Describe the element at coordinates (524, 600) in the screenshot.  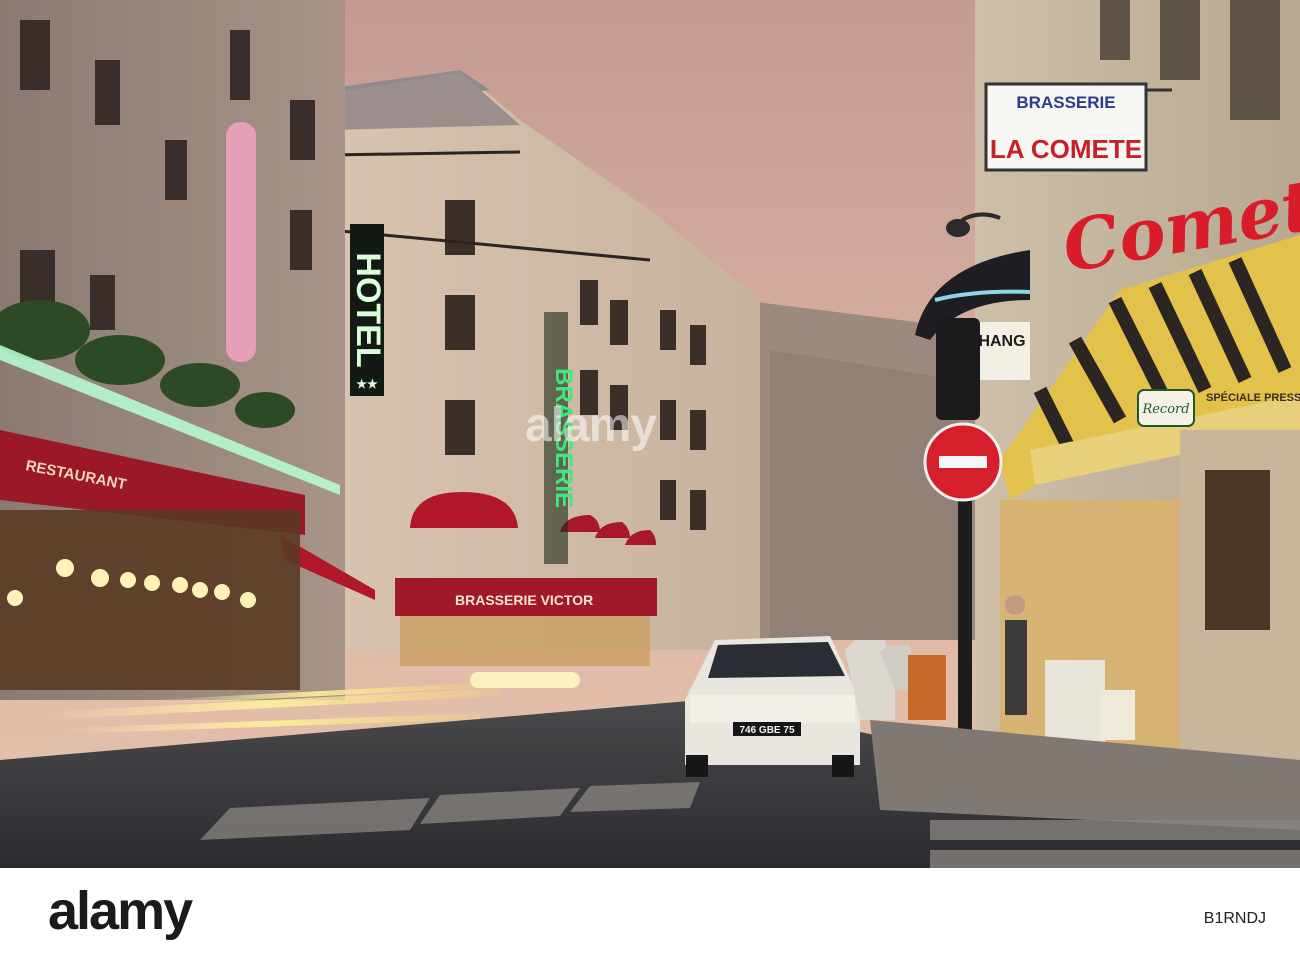
I see `brasserie-victor-text: BRASSERIE VICTOR` at that location.